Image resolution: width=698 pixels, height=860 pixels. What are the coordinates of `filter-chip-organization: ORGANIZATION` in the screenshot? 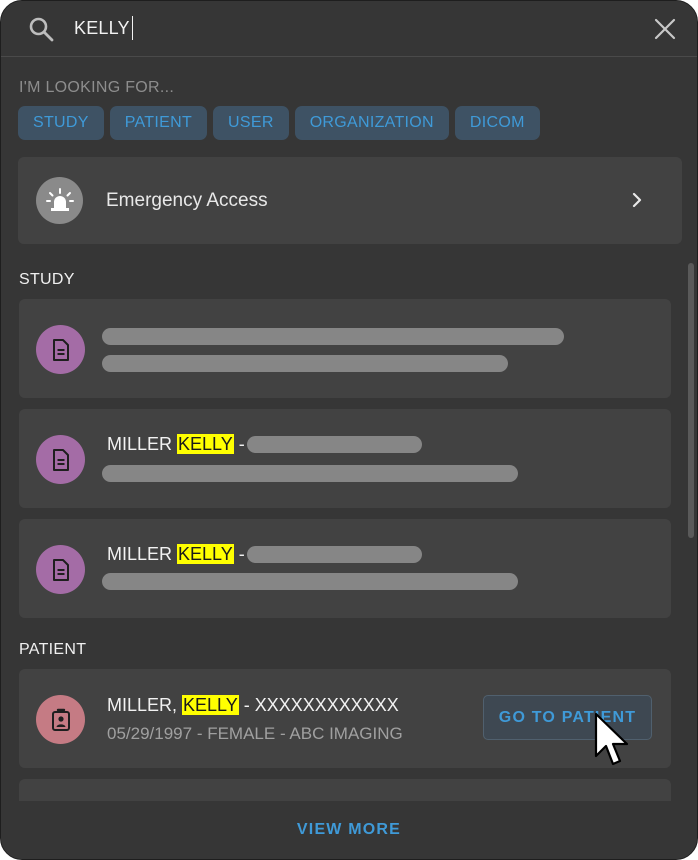 It's located at (371, 123).